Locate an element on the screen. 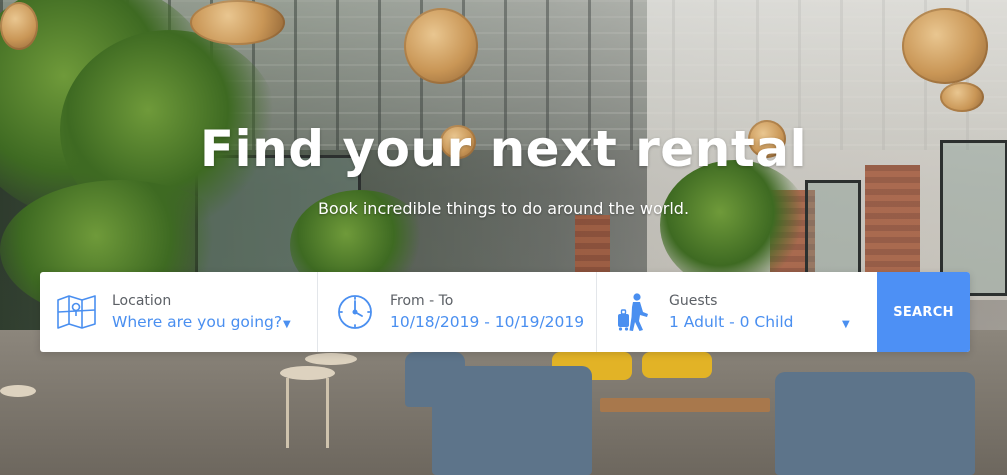 The height and width of the screenshot is (475, 1007). traveler-icon is located at coordinates (633, 312).